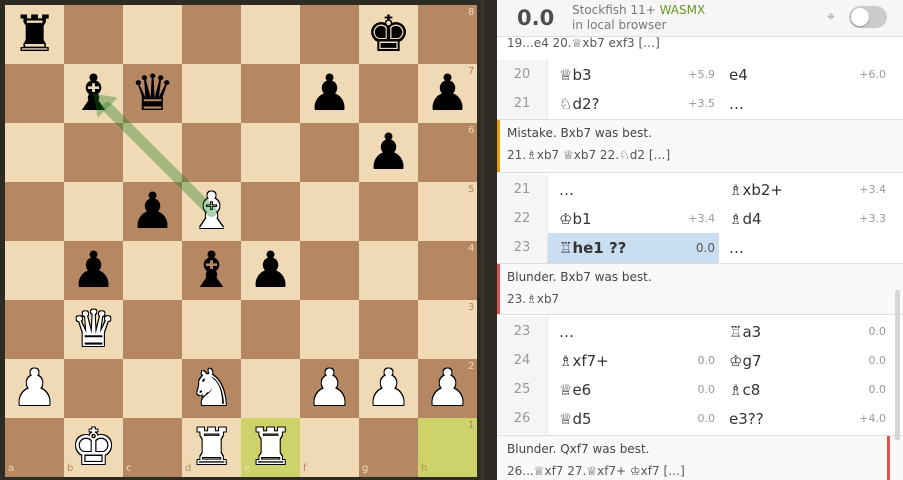  I want to click on square-e3, so click(270, 329).